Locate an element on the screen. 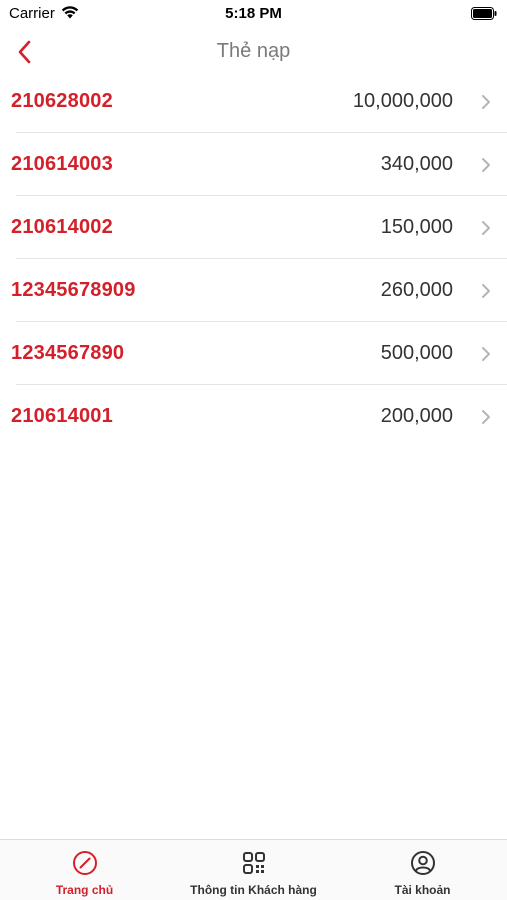 The width and height of the screenshot is (507, 900). tab-customer-info-label: Thông tin Khách hàng is located at coordinates (253, 890).